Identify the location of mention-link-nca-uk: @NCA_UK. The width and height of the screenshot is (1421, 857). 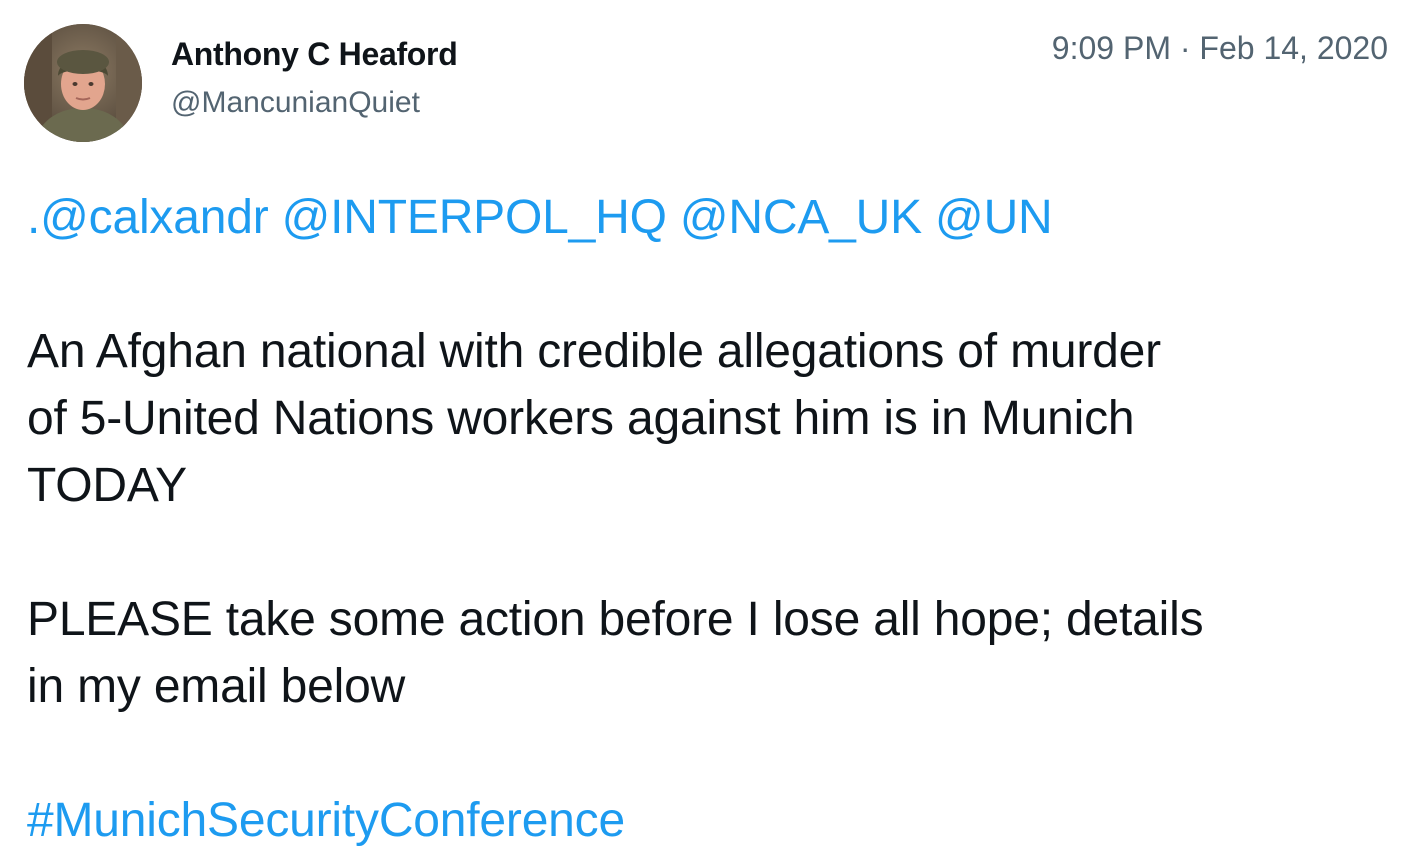
(801, 217).